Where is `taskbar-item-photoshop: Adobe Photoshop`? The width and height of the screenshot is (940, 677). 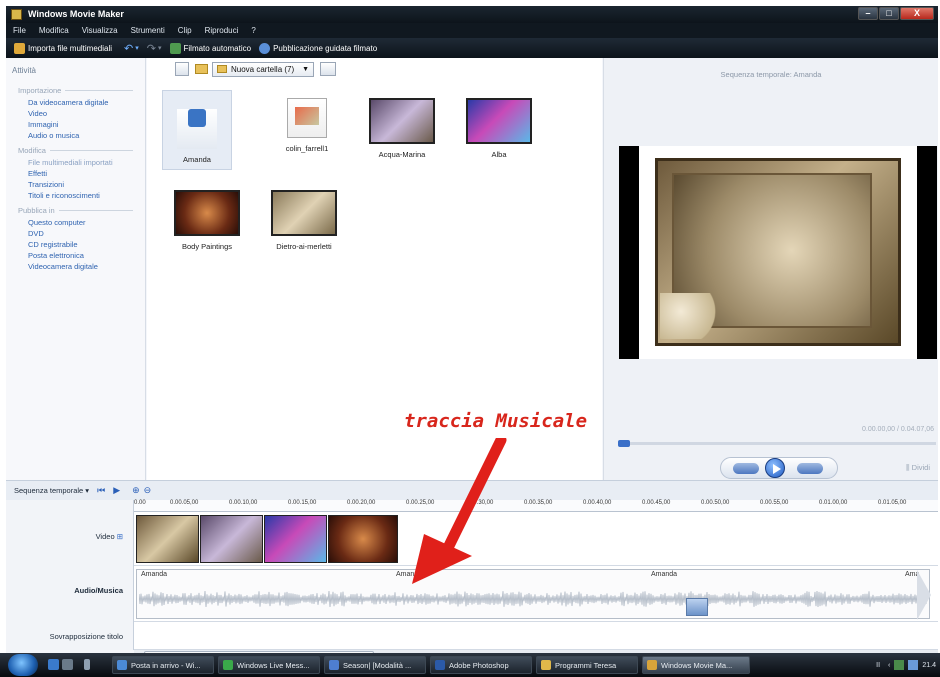
taskbar-item-photoshop: Adobe Photoshop is located at coordinates (481, 665).